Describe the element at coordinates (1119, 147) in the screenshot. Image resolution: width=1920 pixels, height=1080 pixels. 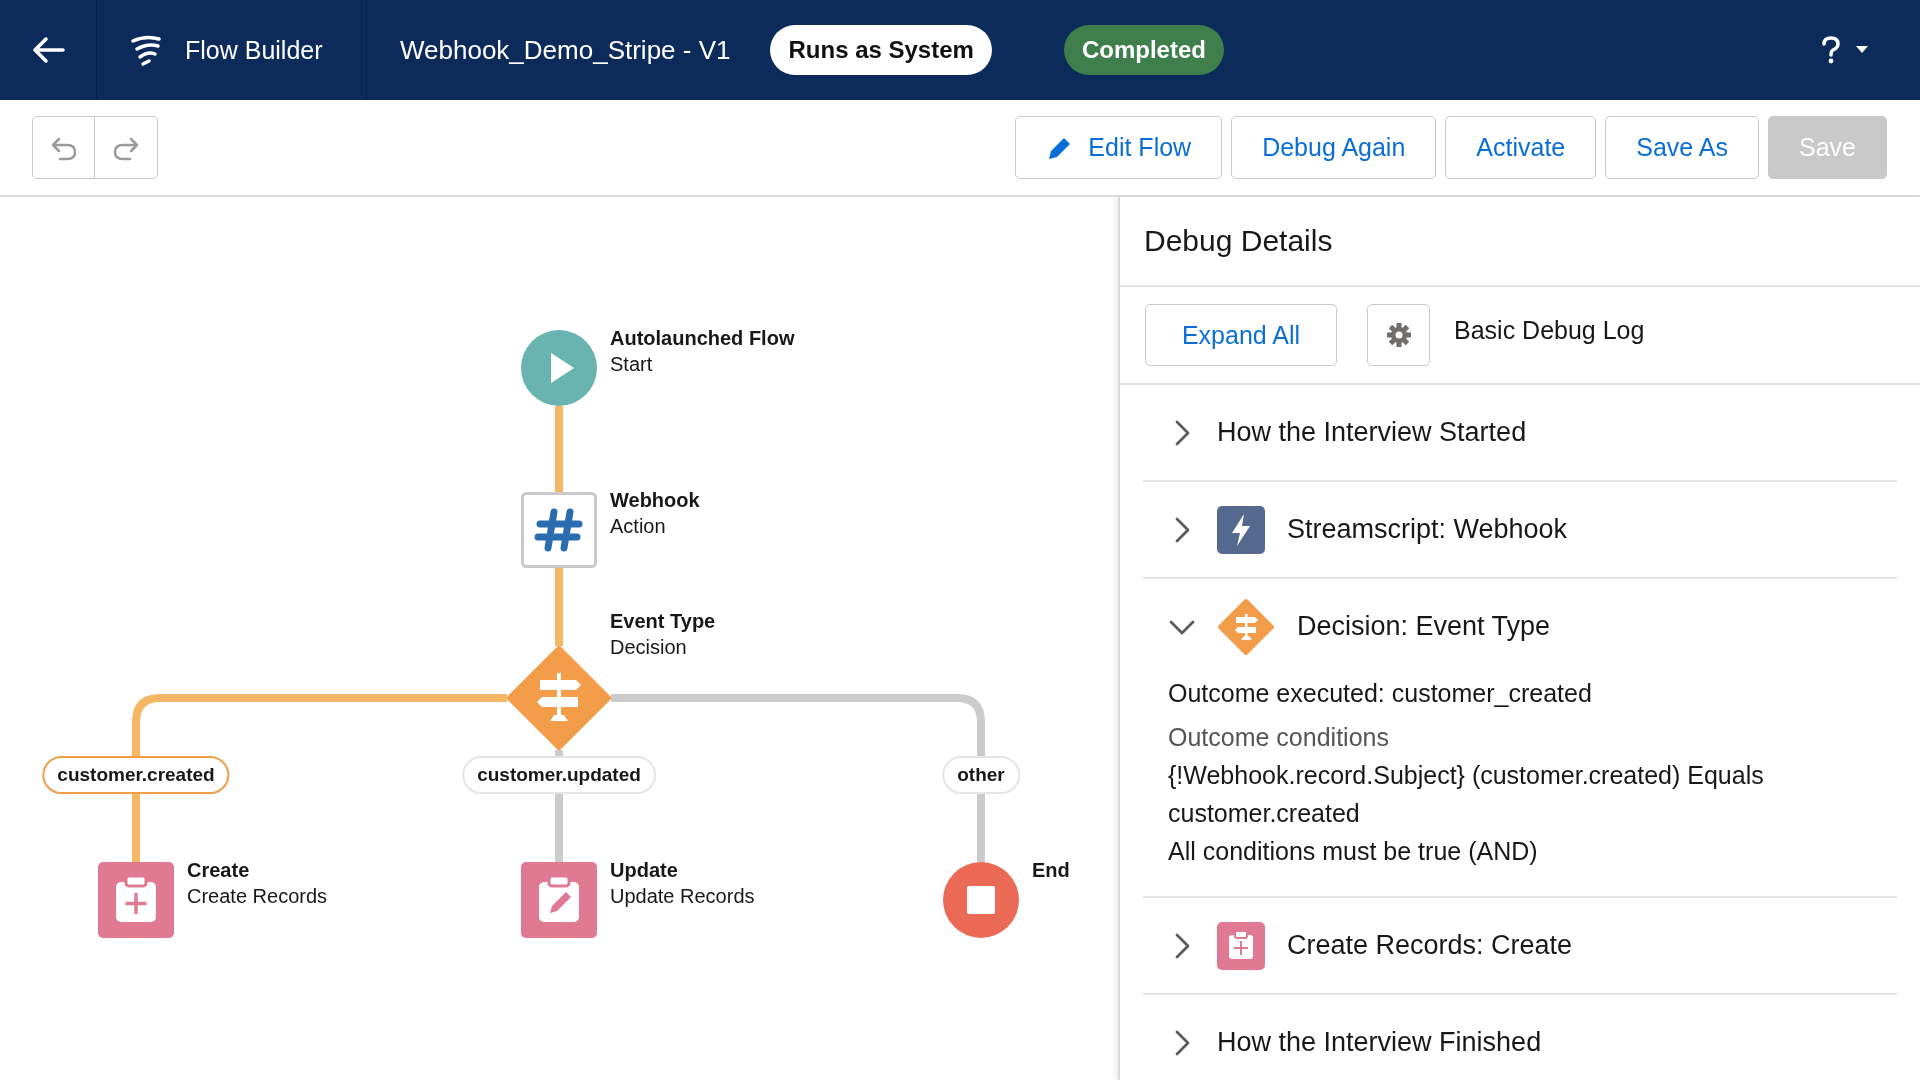
I see `toolbar-button: Edit Flow` at that location.